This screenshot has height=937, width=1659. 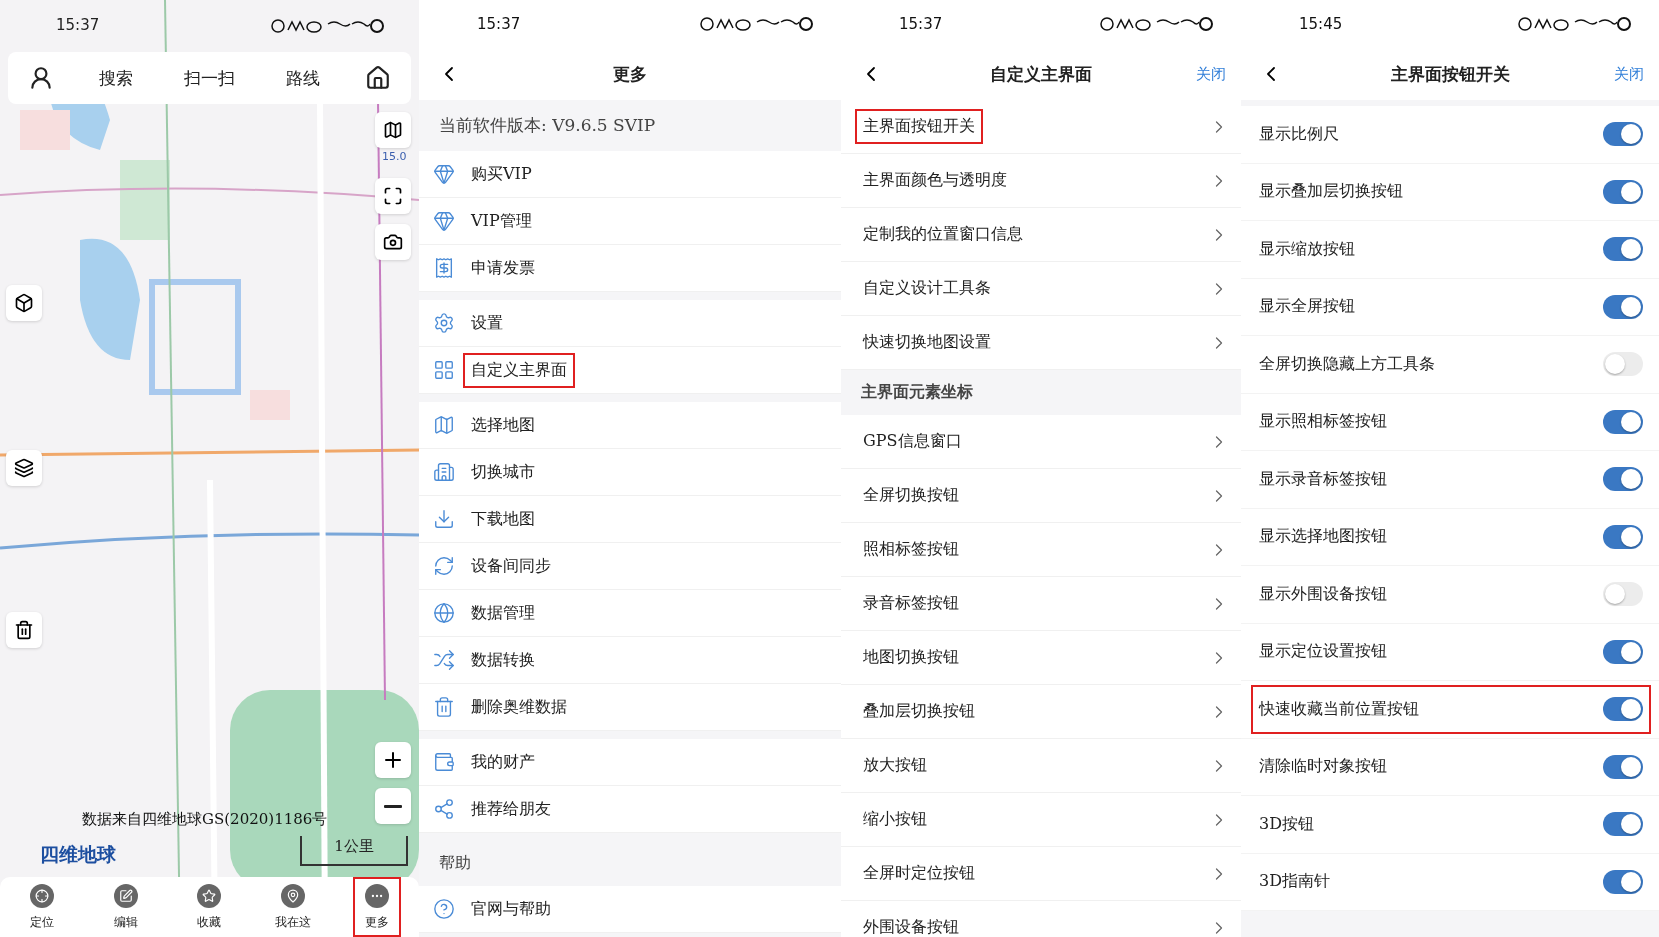 What do you see at coordinates (911, 549) in the screenshot?
I see `menu-item: 照相标签按钮` at bounding box center [911, 549].